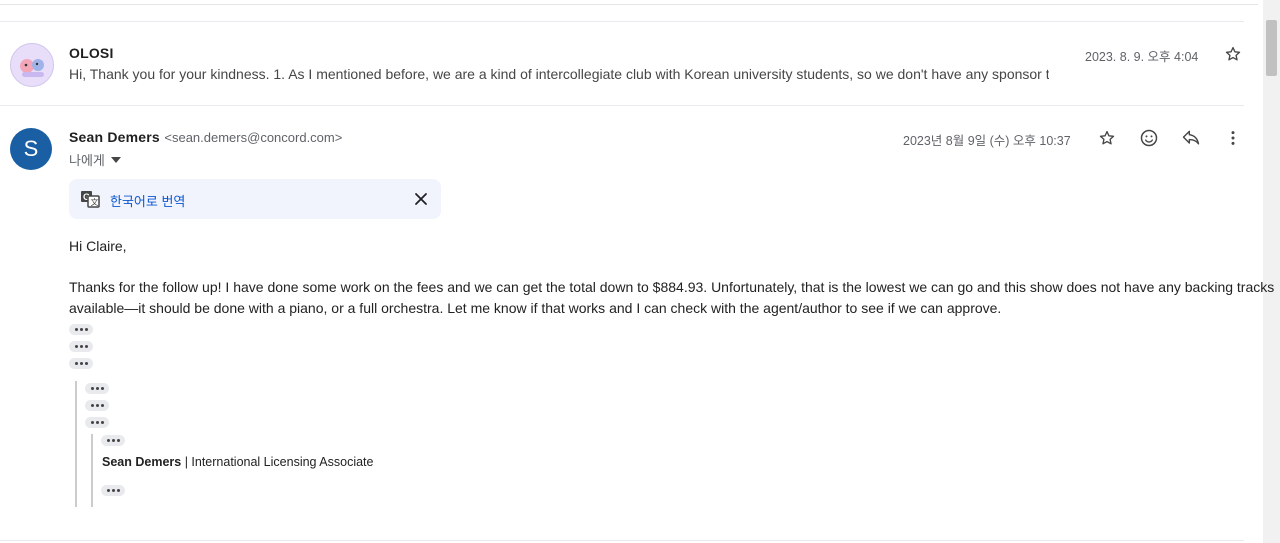  I want to click on translate-icon: G 文, so click(90, 199).